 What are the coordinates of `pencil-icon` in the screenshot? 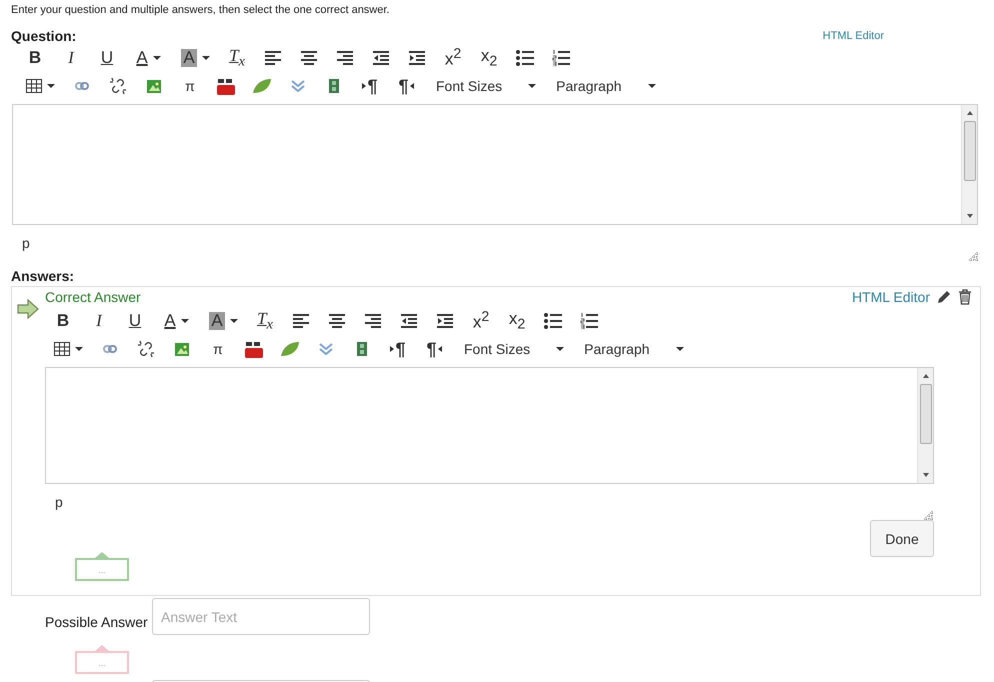 It's located at (944, 297).